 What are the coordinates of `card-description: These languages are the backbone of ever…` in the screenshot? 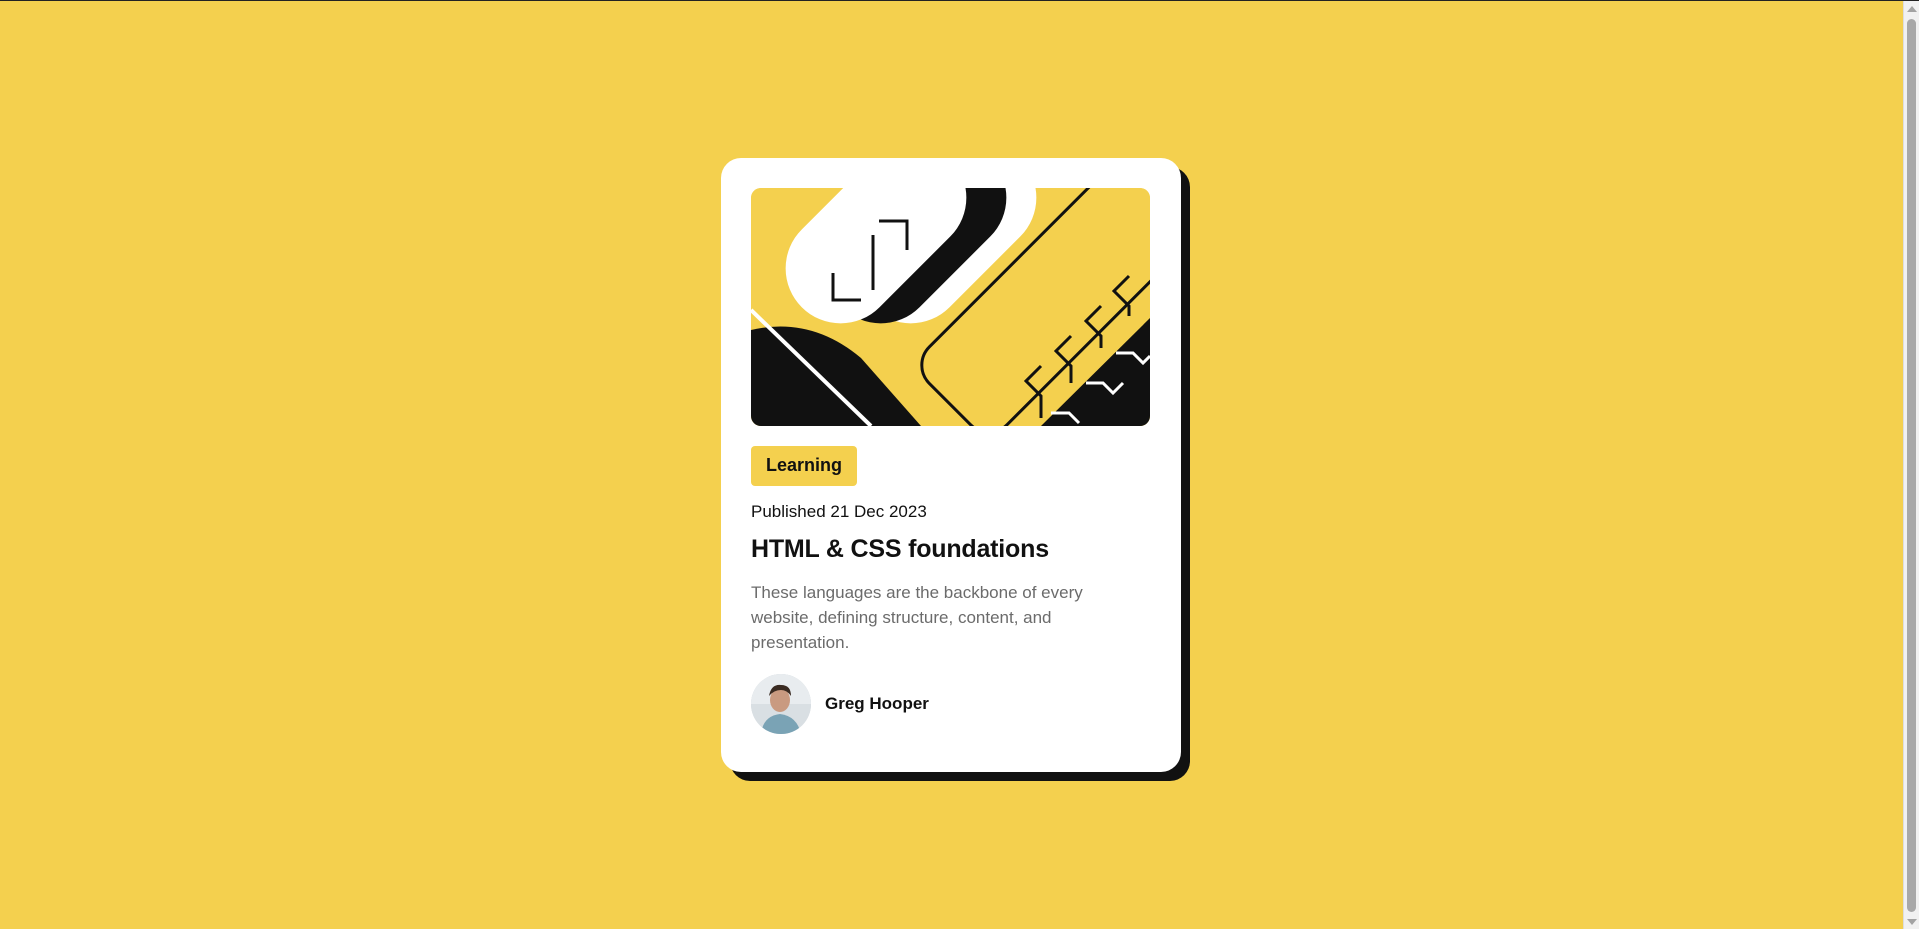 It's located at (917, 617).